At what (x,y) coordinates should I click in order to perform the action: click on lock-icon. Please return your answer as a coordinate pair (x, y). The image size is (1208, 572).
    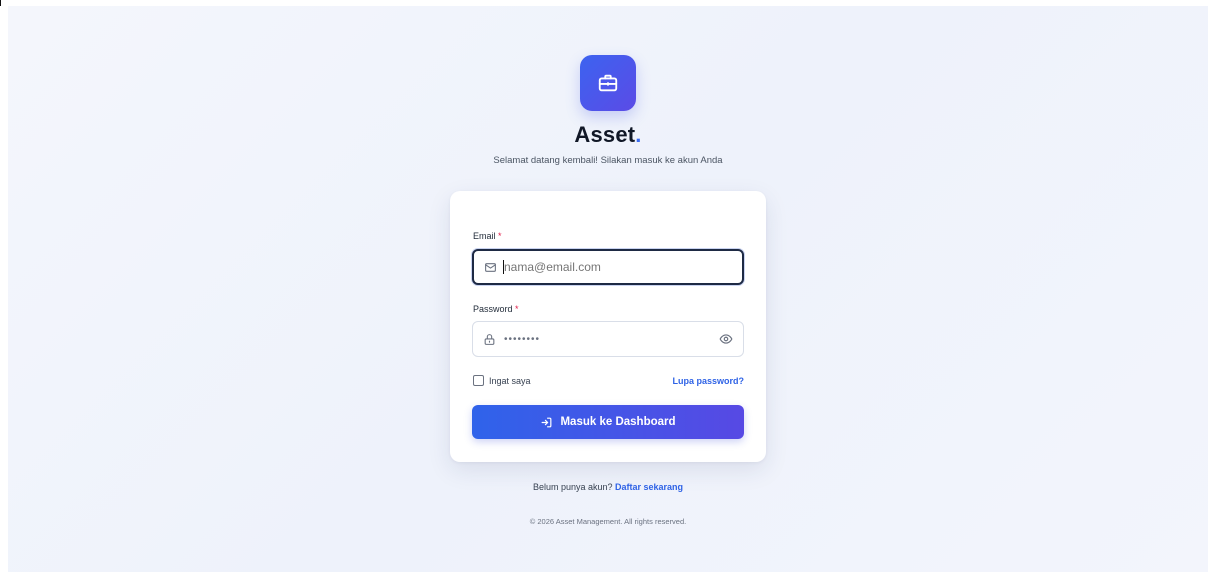
    Looking at the image, I should click on (489, 339).